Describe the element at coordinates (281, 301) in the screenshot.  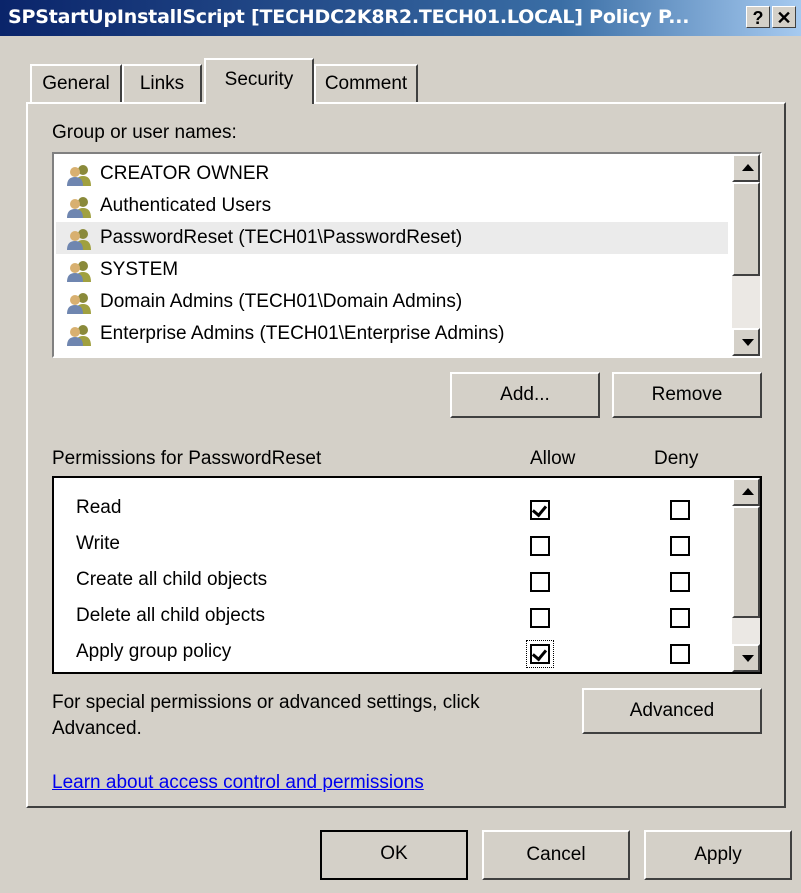
I see `group-name: Domain Admins (TECH01\Domain Admins)` at that location.